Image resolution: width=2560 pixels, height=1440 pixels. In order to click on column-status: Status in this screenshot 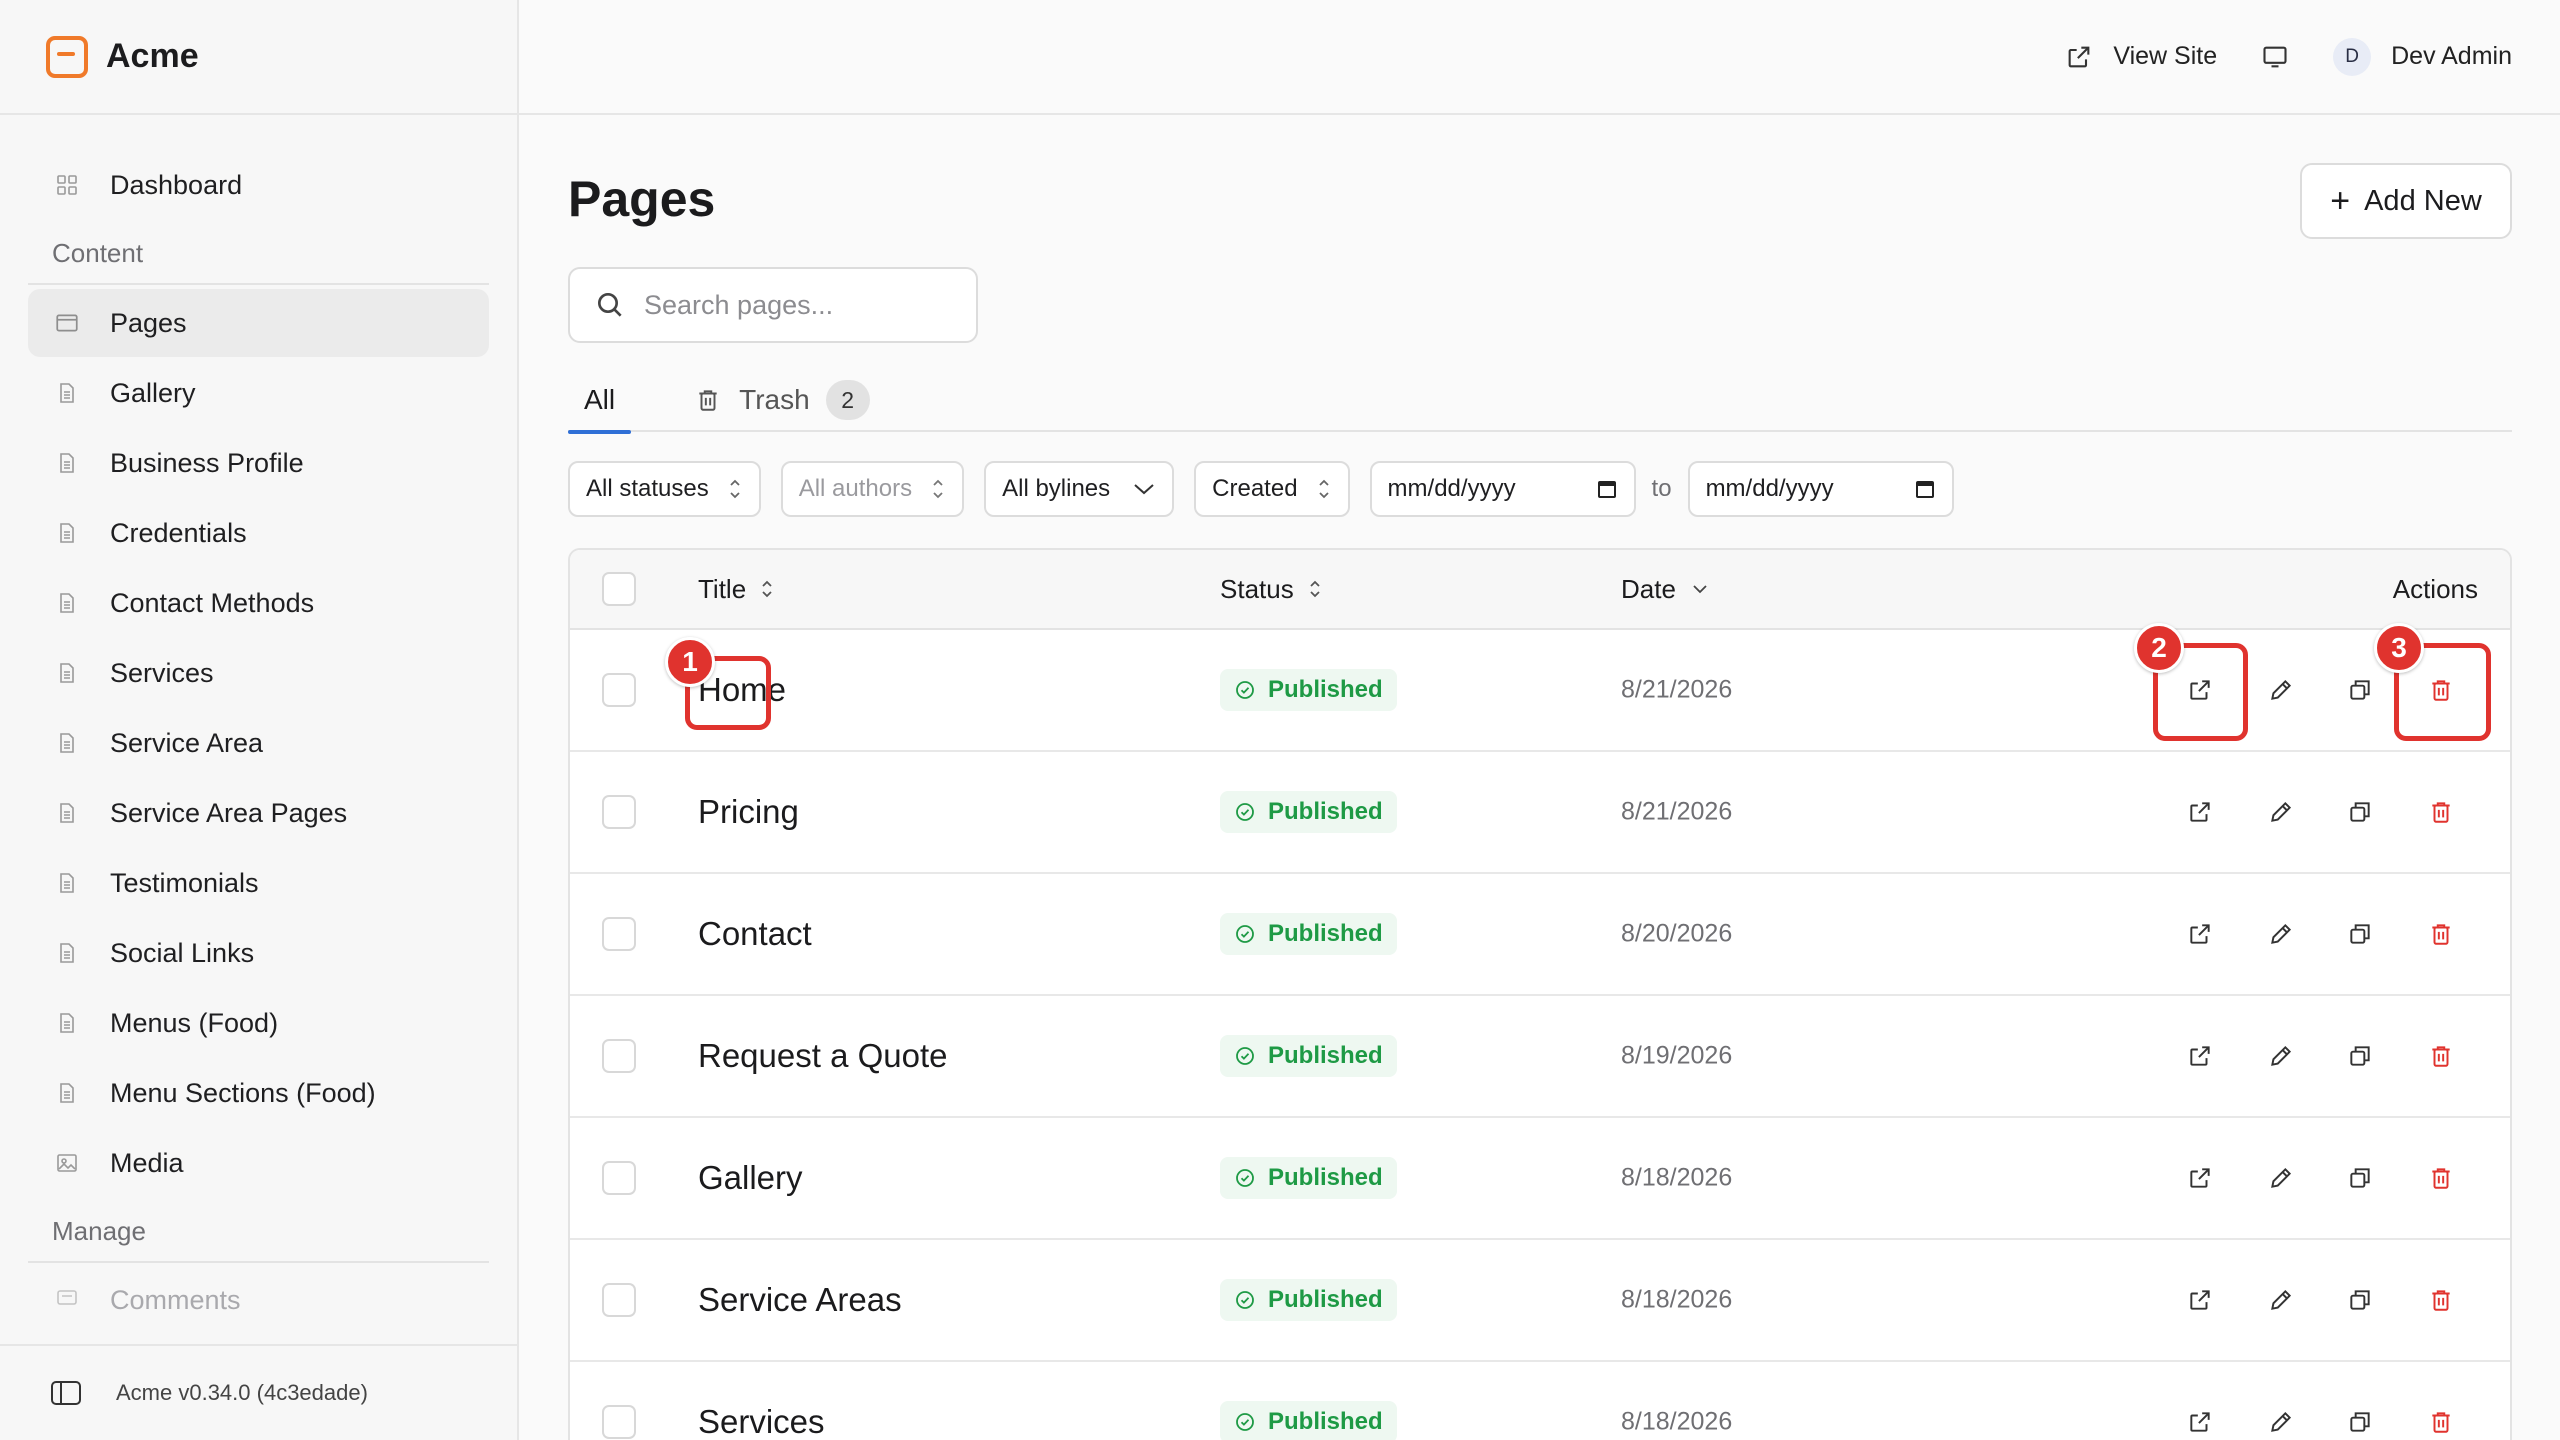, I will do `click(1271, 589)`.